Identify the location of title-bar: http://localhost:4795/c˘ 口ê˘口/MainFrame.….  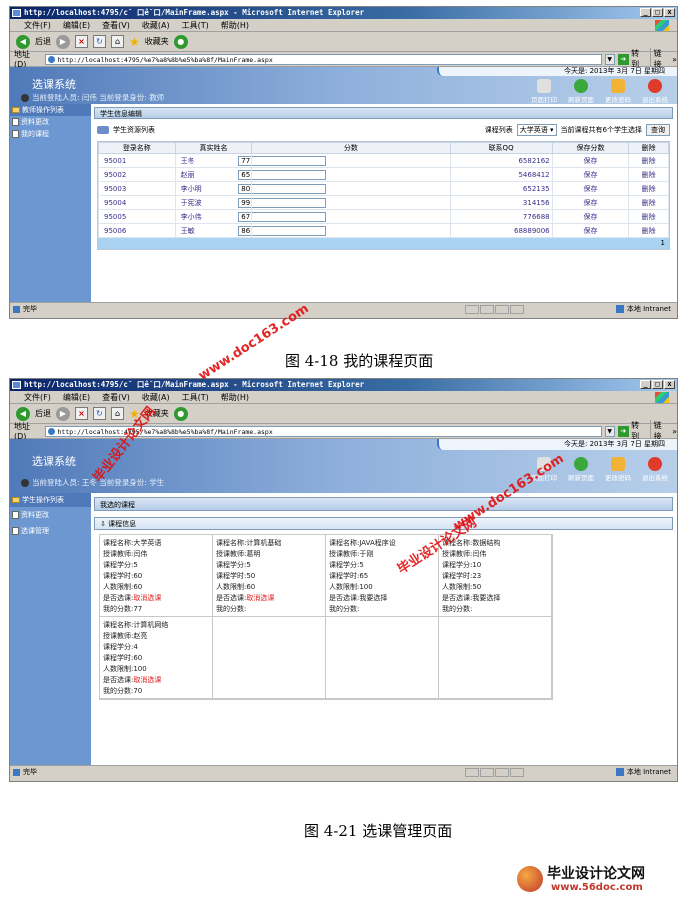
(343, 13).